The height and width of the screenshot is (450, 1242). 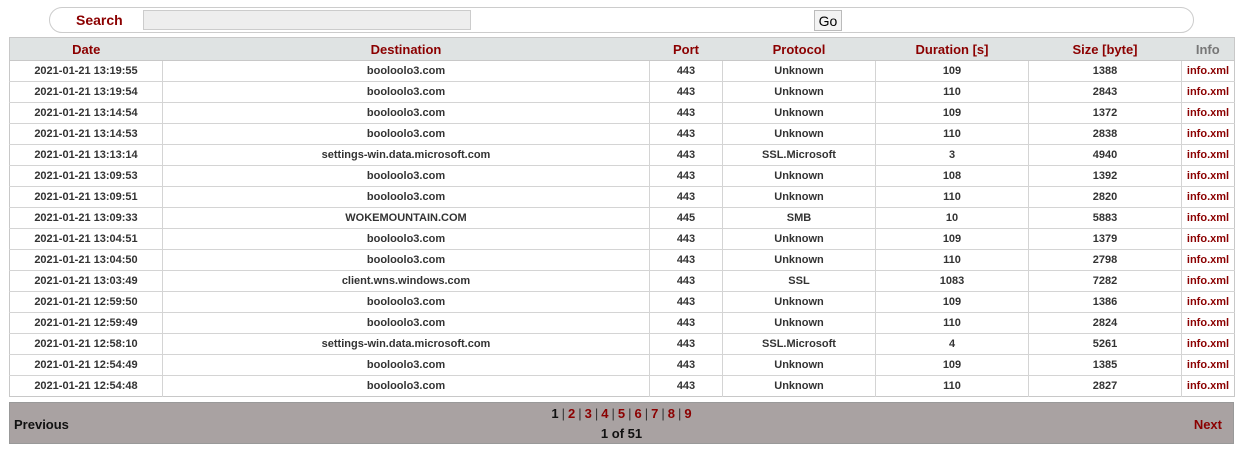 What do you see at coordinates (1105, 281) in the screenshot?
I see `cell-size: 7282` at bounding box center [1105, 281].